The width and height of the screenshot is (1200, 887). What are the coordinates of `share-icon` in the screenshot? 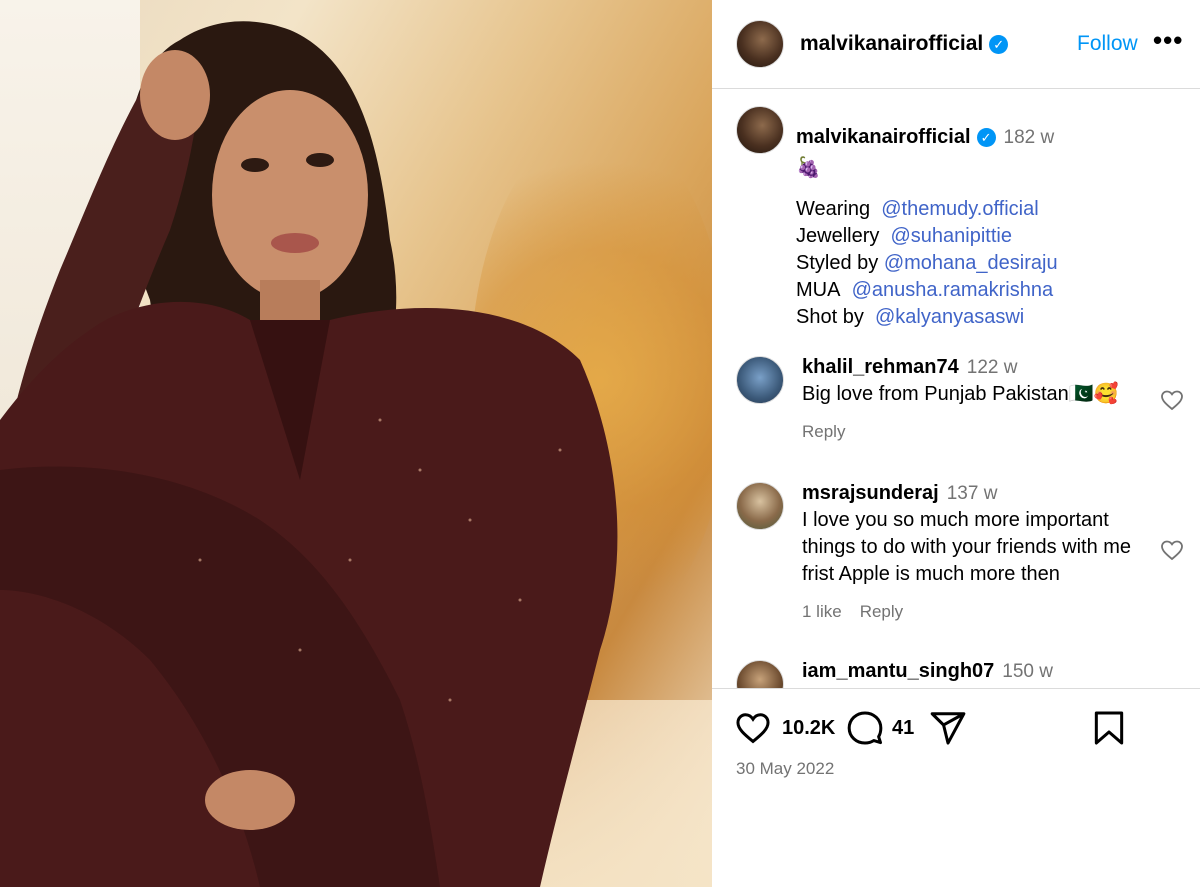 It's located at (948, 728).